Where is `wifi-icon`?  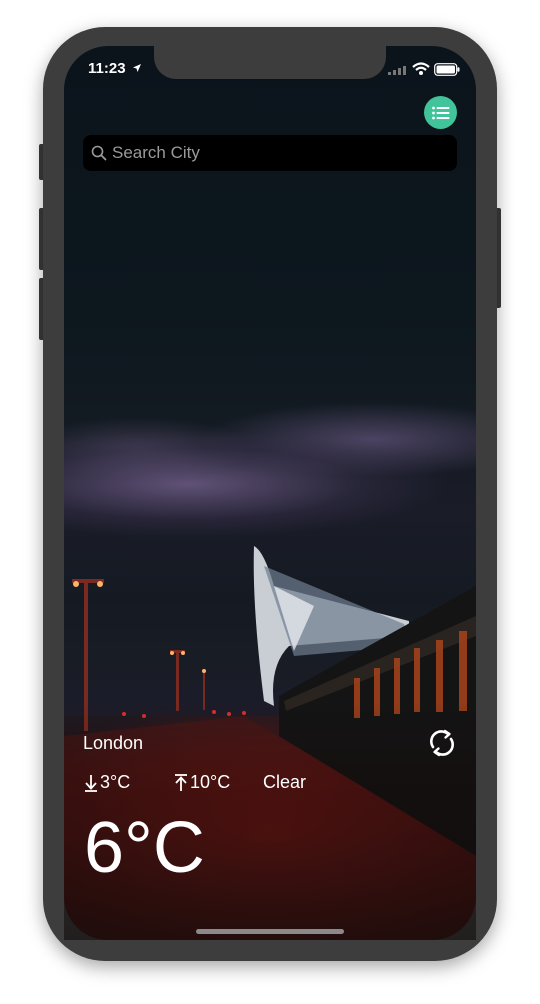
wifi-icon is located at coordinates (421, 68).